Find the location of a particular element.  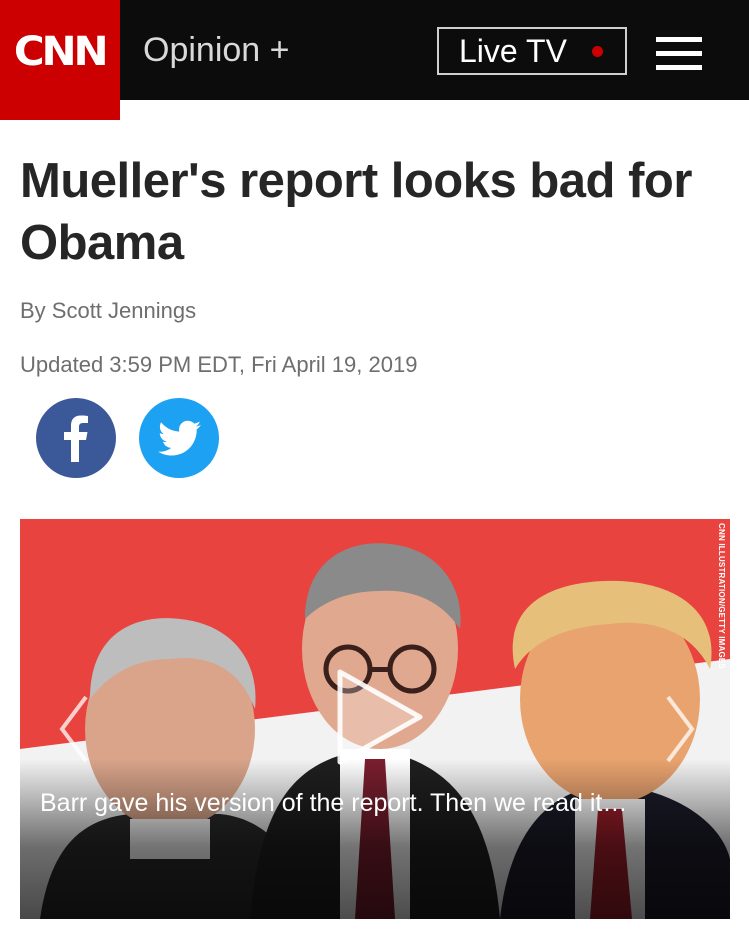

cnn-logo-text: CNN is located at coordinates (61, 52).